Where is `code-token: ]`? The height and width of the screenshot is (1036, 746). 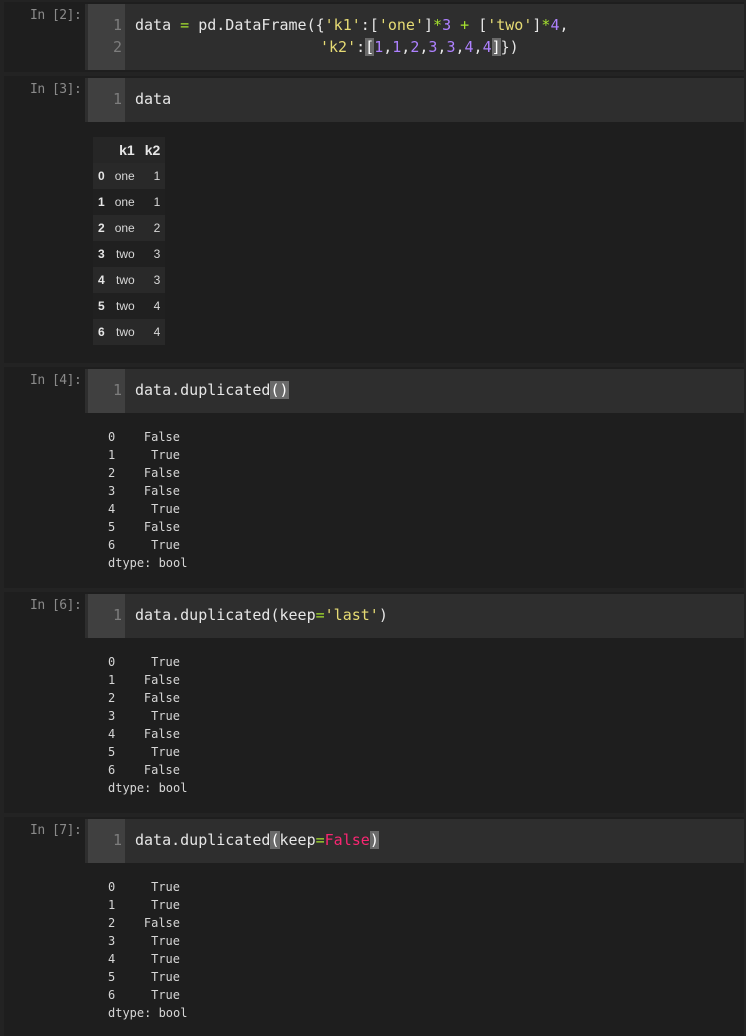
code-token: ] is located at coordinates (429, 25).